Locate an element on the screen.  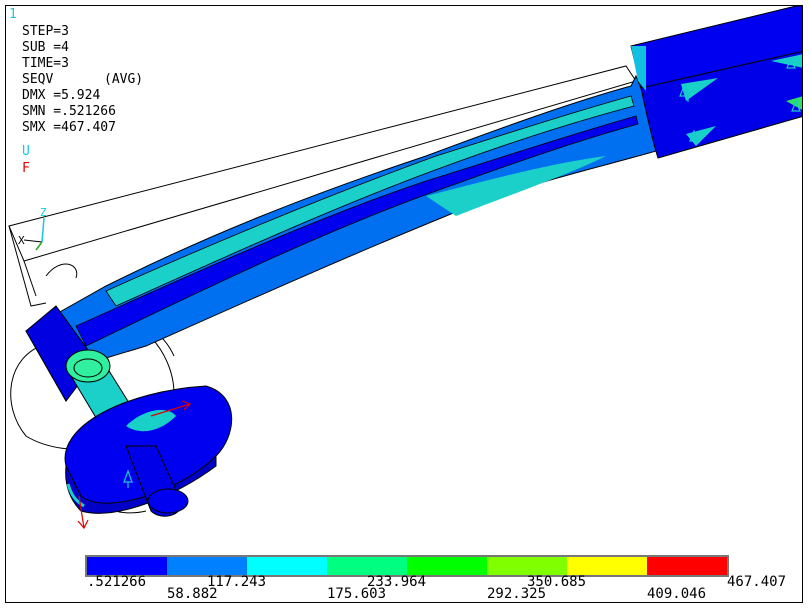
smx-label: SMX =467.407 is located at coordinates (69, 127).